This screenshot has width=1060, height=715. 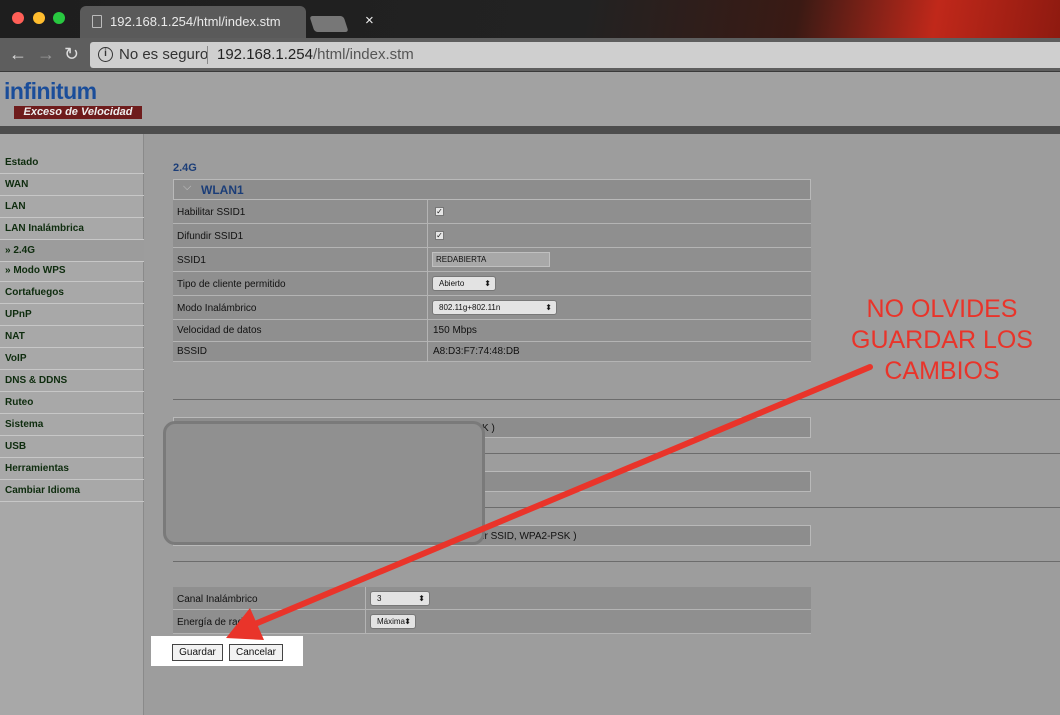 What do you see at coordinates (59, 18) in the screenshot?
I see `window-maximize-dot` at bounding box center [59, 18].